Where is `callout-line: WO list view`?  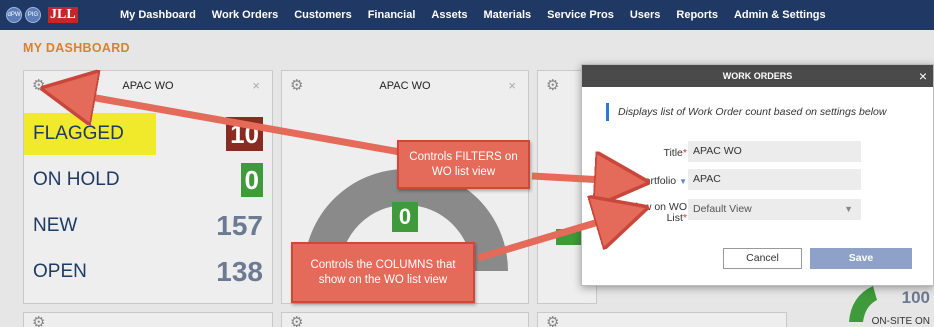
callout-line: WO list view is located at coordinates (463, 171).